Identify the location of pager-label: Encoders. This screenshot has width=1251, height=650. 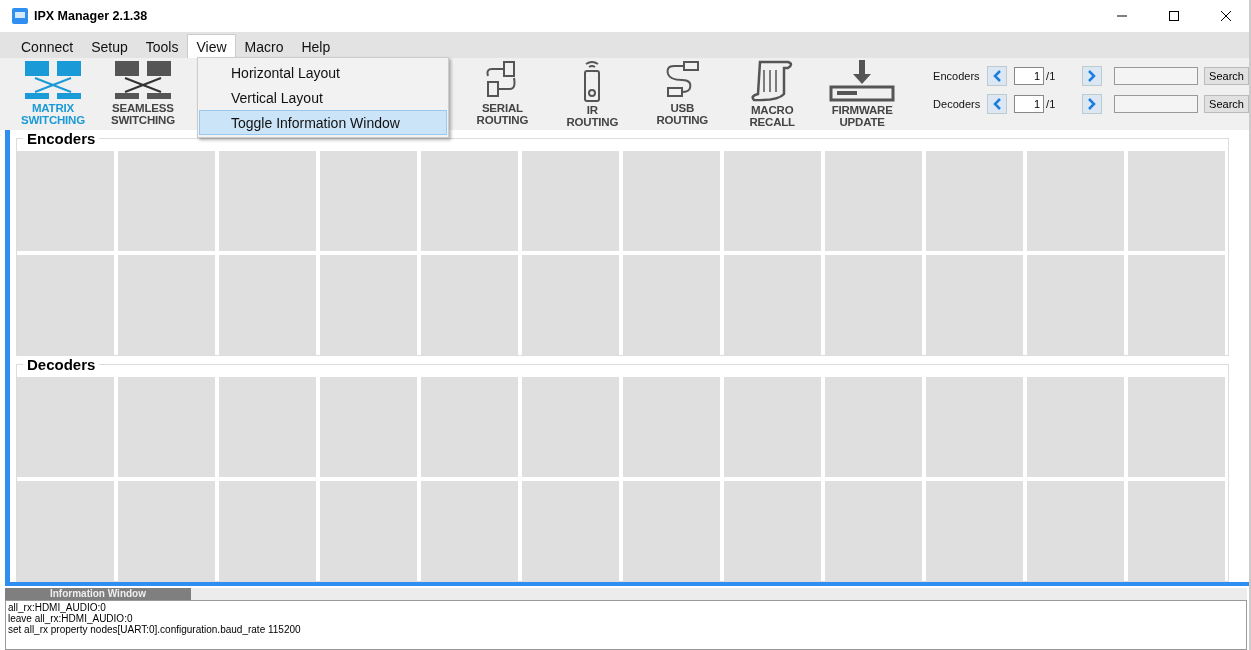
(957, 76).